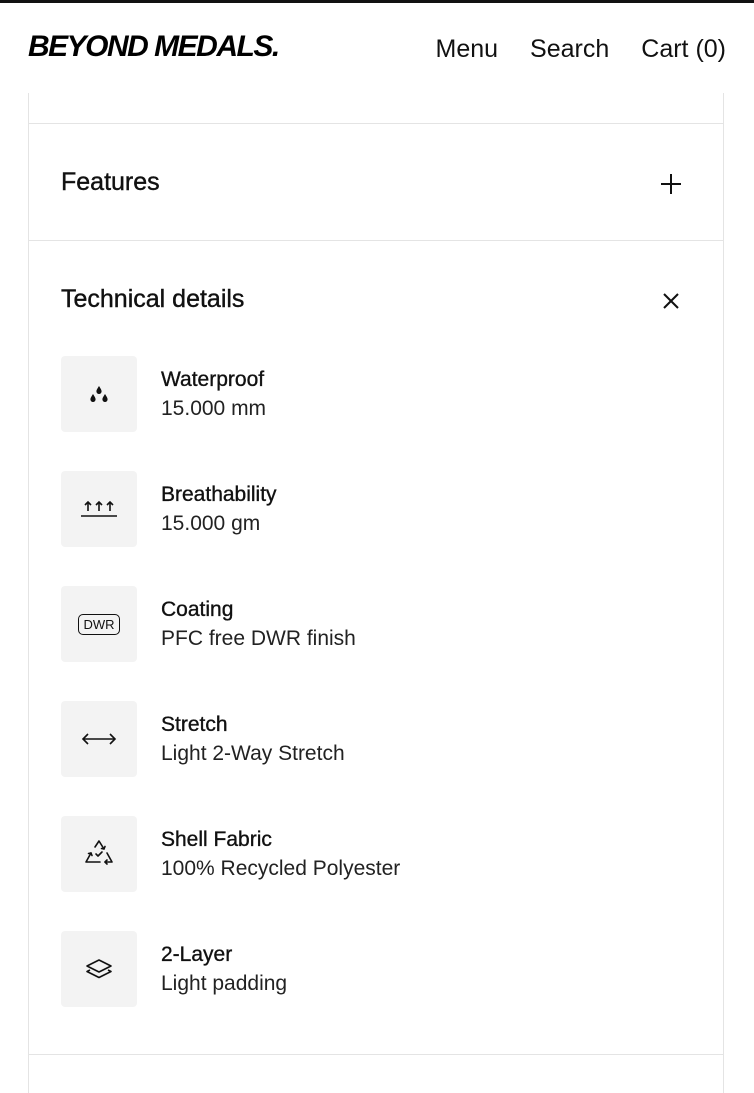  I want to click on brand-logo: BEYOND MEDALS., so click(154, 47).